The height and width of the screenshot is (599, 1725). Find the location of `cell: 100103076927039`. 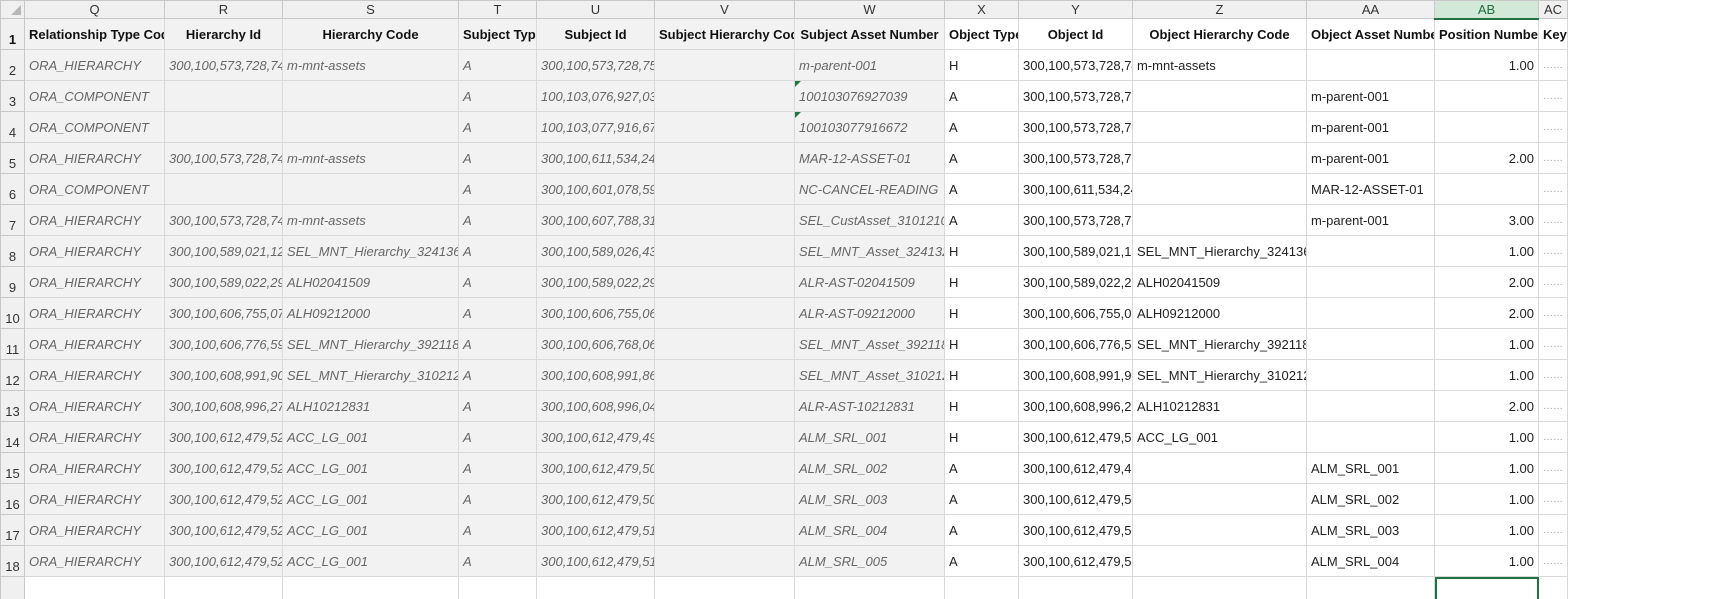

cell: 100103076927039 is located at coordinates (869, 96).